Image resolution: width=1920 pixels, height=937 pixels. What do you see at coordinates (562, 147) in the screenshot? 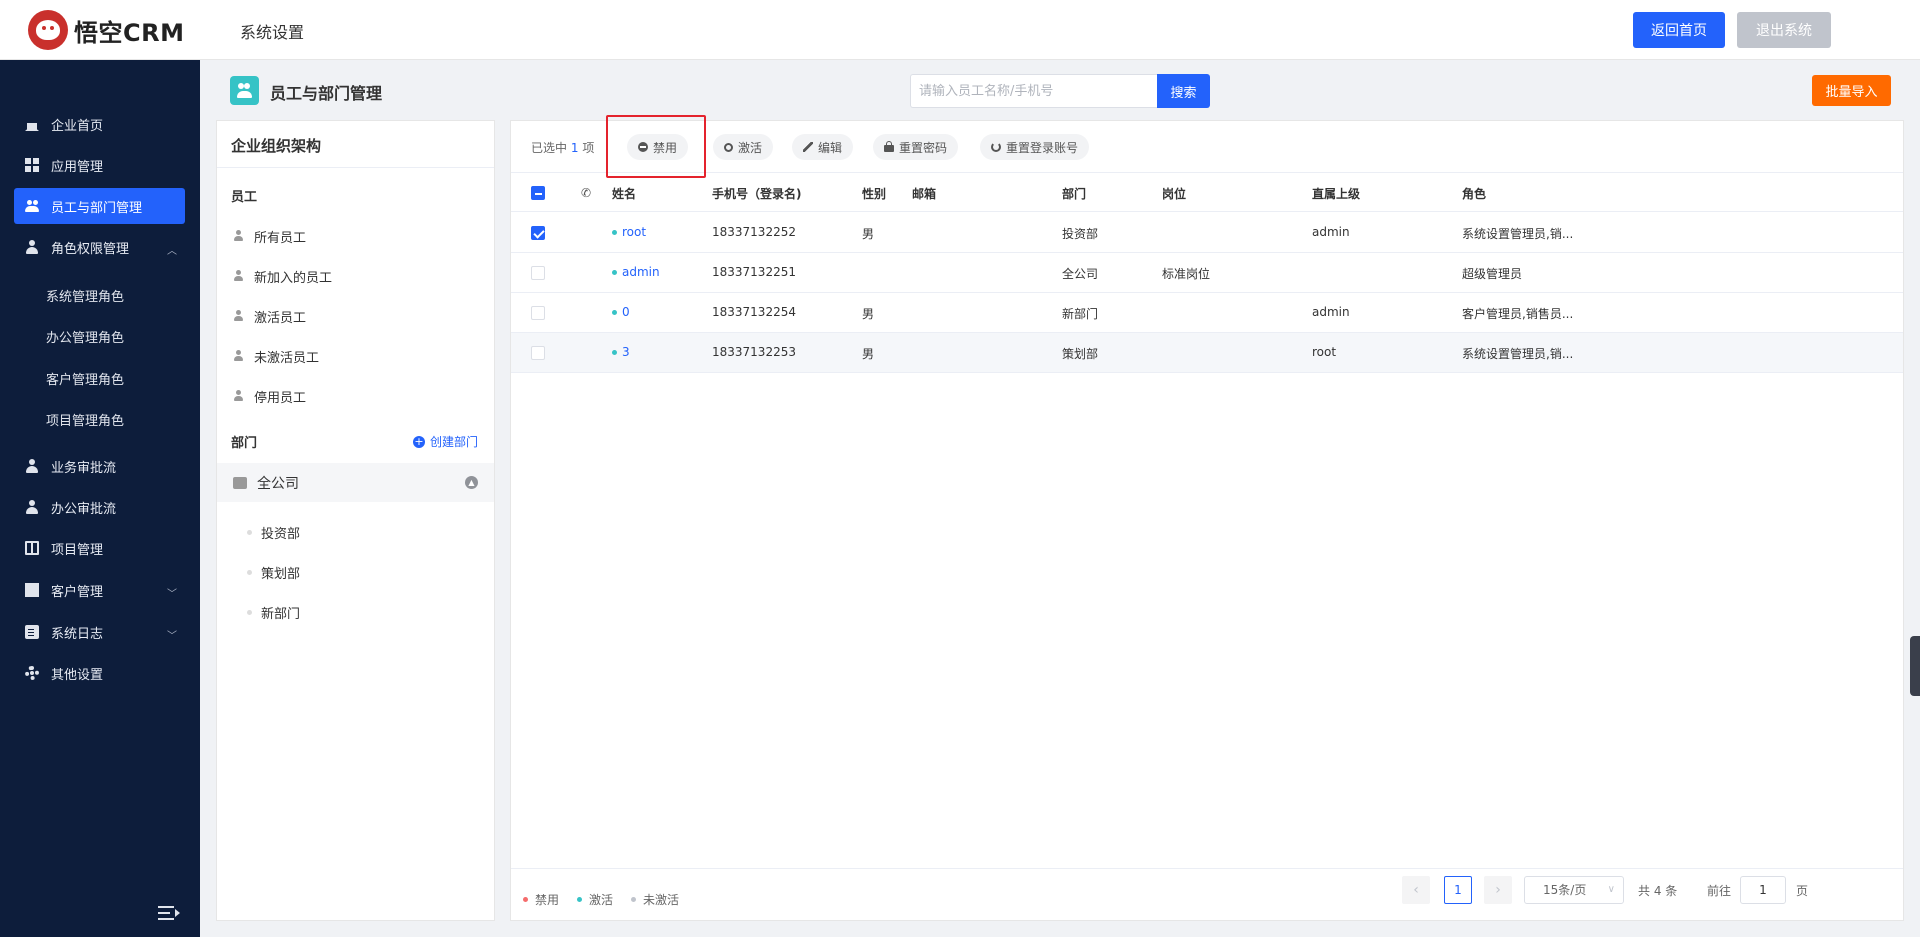
I see `selection-summary: 已选中 1 项` at bounding box center [562, 147].